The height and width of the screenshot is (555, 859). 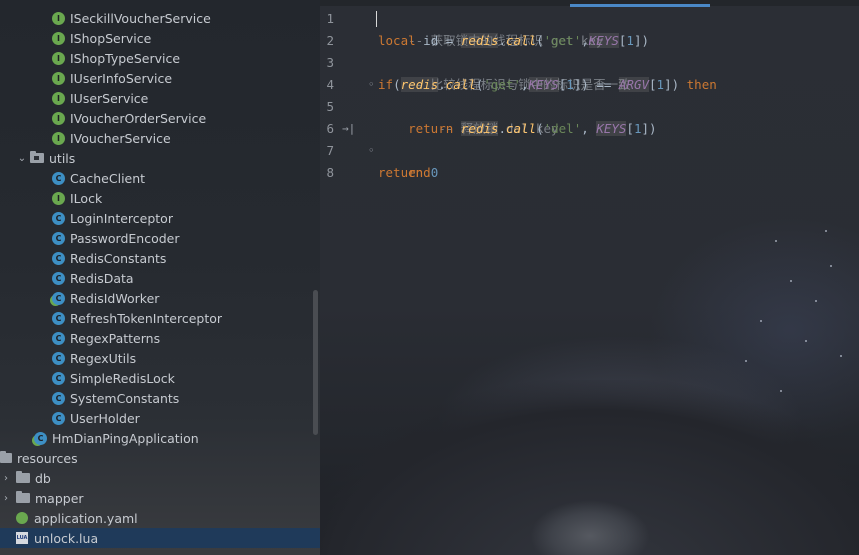 I want to click on tree-item-label: RefreshTokenInterceptor, so click(x=146, y=318).